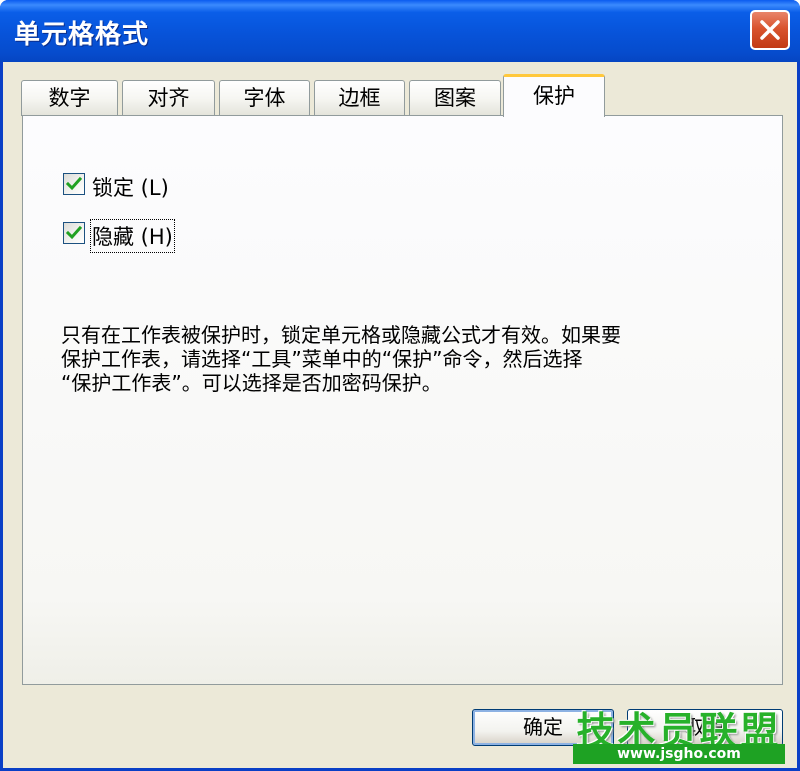 Image resolution: width=800 pixels, height=771 pixels. I want to click on tab-patterns: 图案, so click(455, 98).